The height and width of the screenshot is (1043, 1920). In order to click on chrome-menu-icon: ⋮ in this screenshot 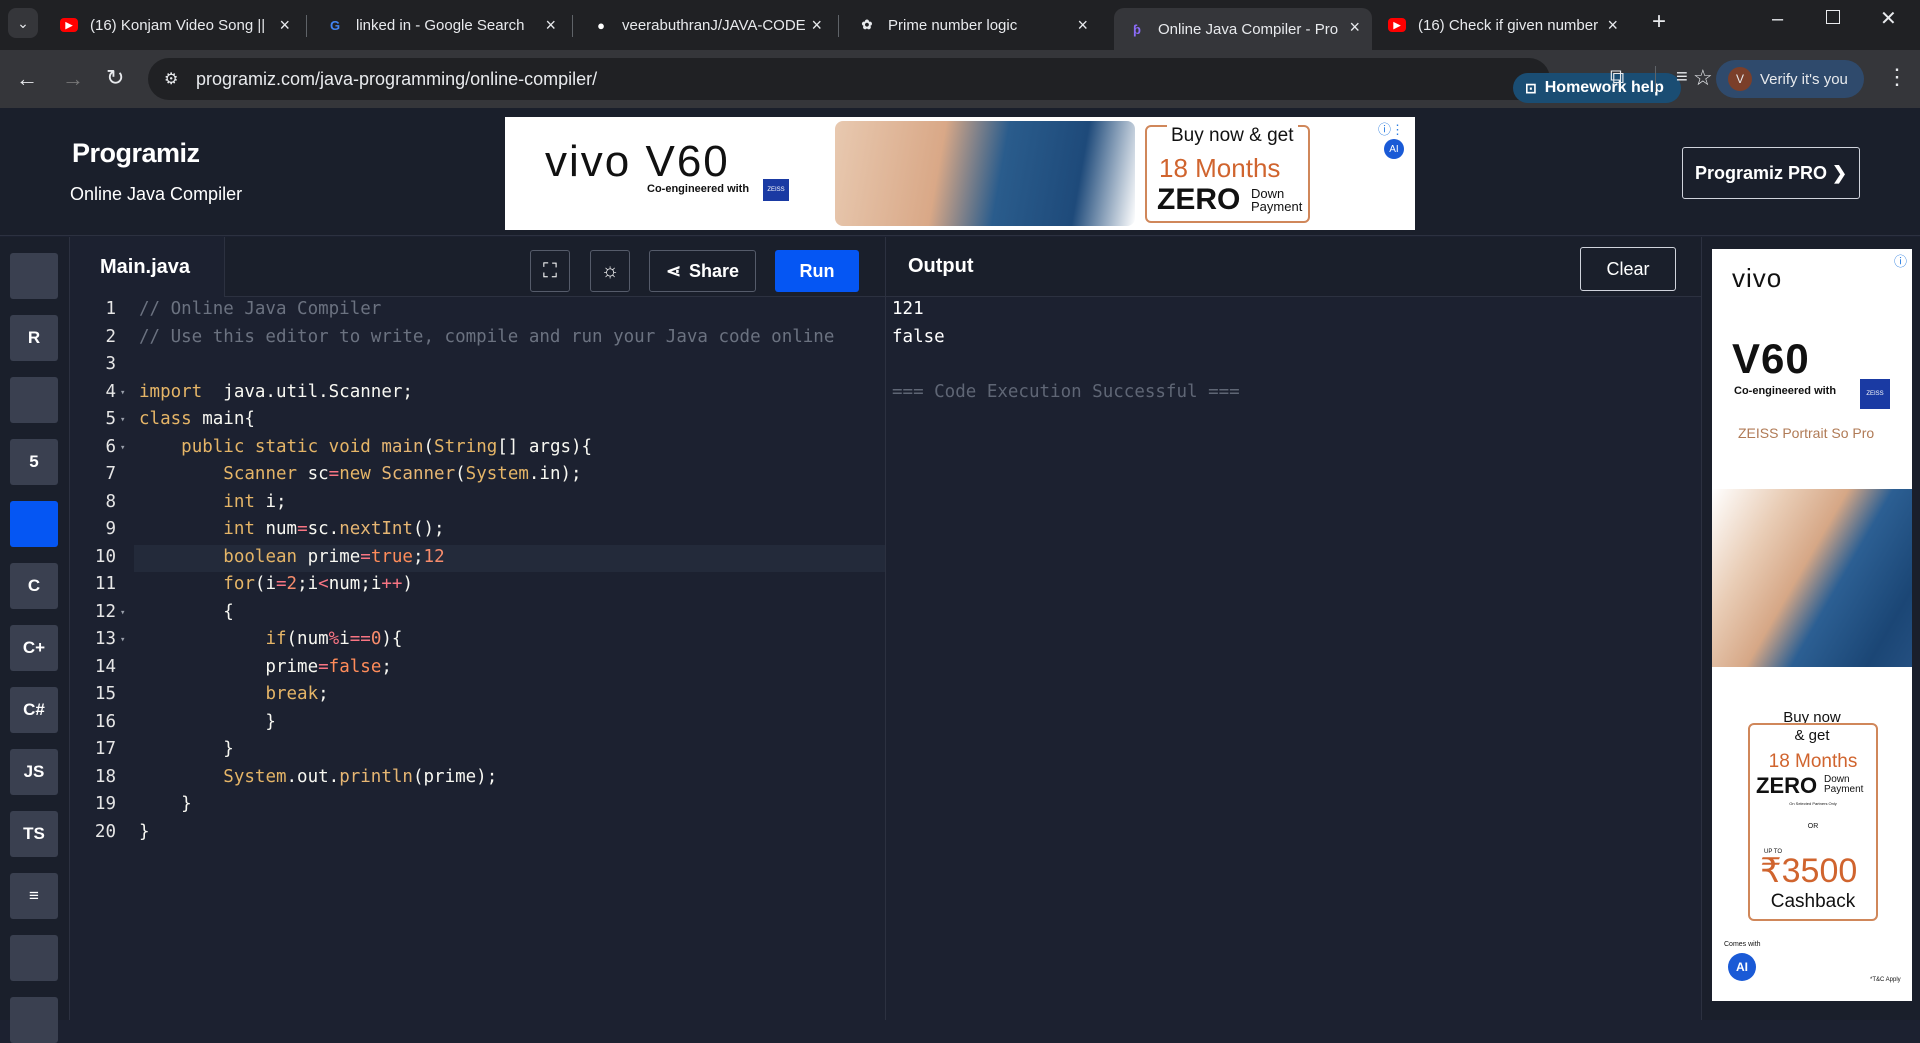, I will do `click(1897, 77)`.